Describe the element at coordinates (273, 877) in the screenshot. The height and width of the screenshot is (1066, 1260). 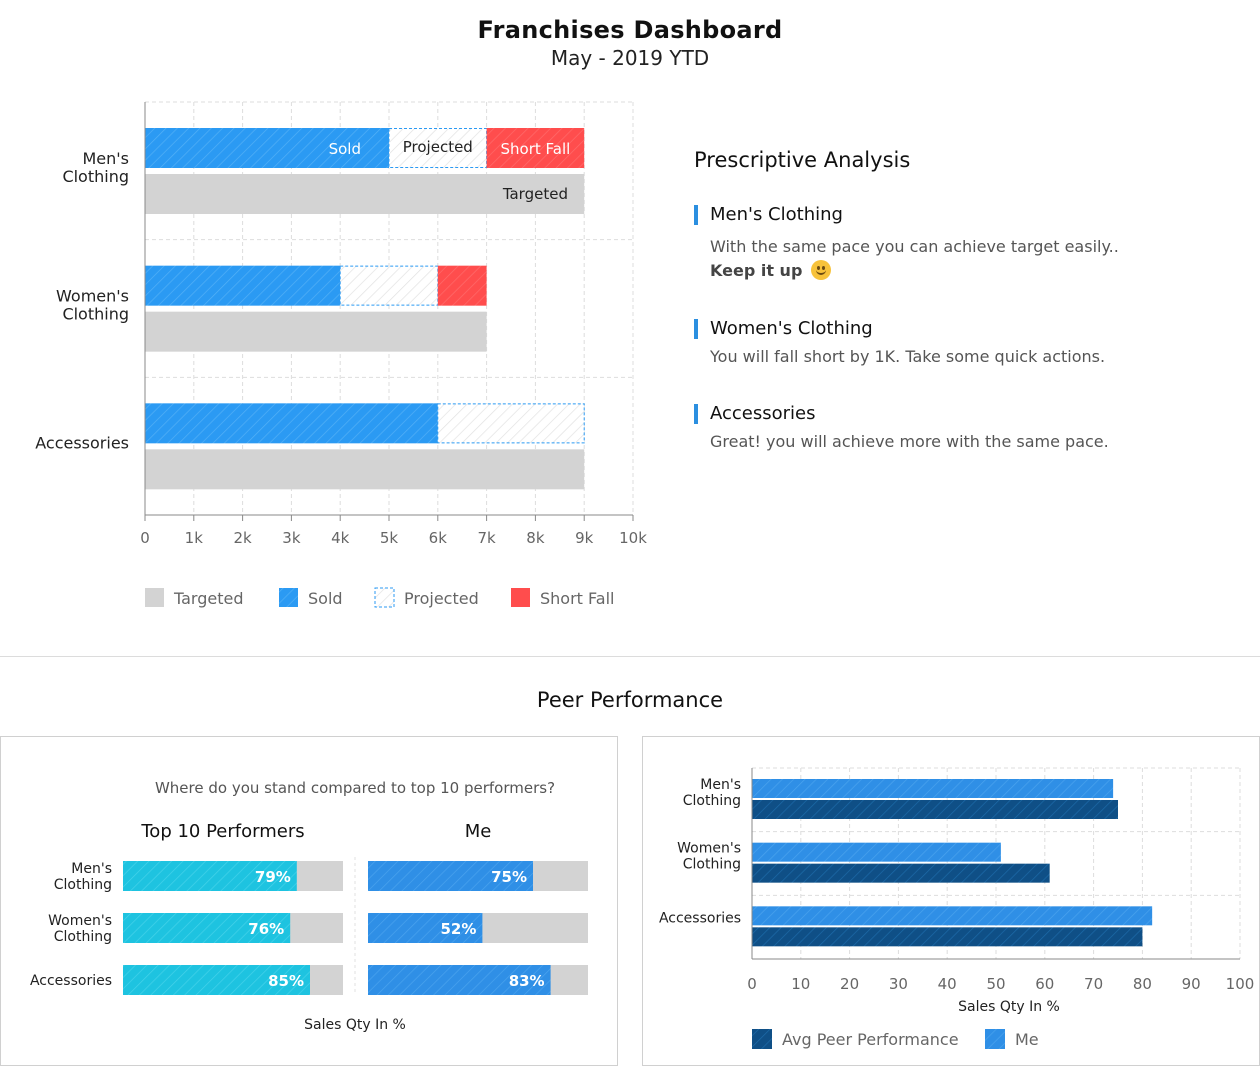
I see `bar-value-label: 79%` at that location.